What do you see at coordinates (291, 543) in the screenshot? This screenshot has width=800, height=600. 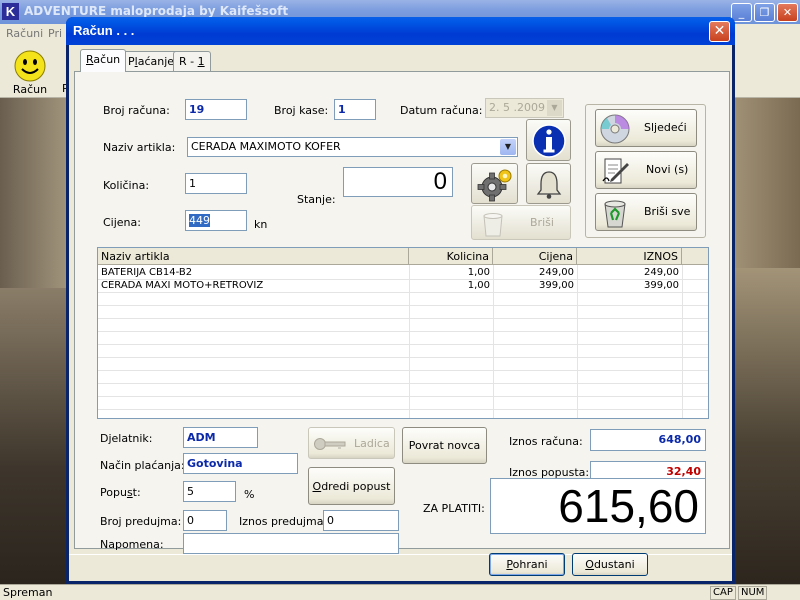 I see `napomena-field` at bounding box center [291, 543].